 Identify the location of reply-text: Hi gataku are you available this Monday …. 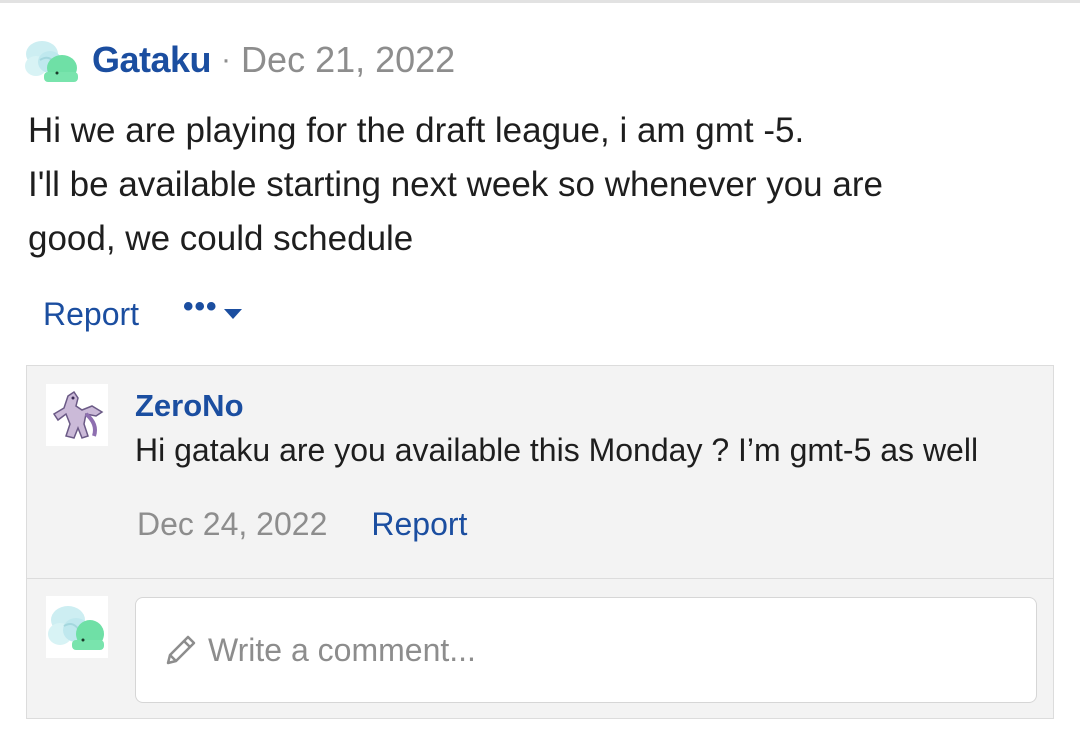
(557, 450).